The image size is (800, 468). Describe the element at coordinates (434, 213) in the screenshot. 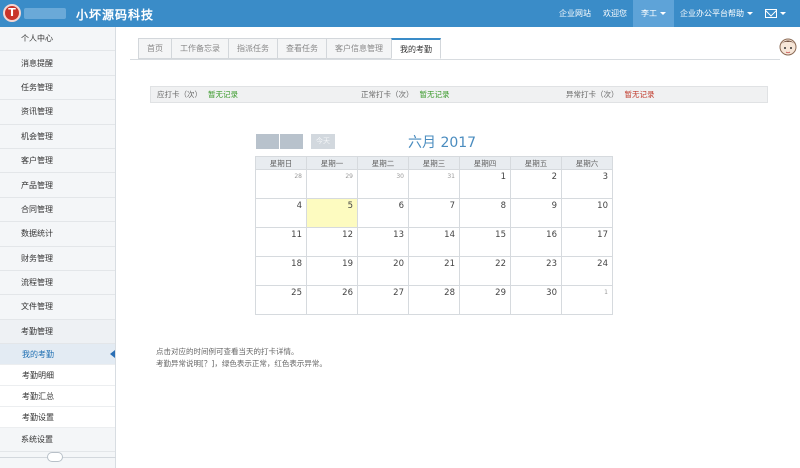

I see `calendar-day: 7` at that location.